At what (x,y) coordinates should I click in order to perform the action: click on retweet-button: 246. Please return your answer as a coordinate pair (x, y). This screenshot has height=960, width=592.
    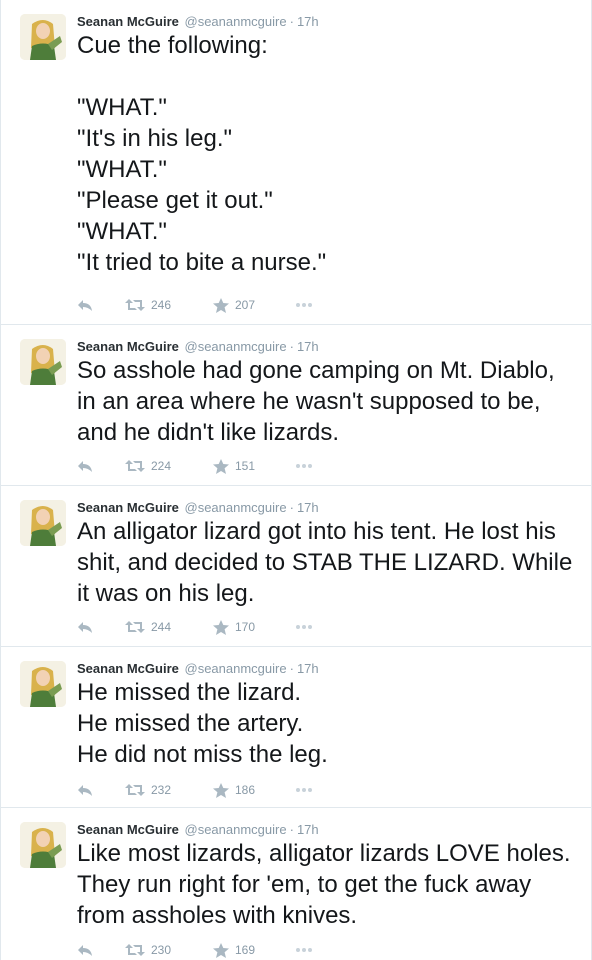
    Looking at the image, I should click on (148, 305).